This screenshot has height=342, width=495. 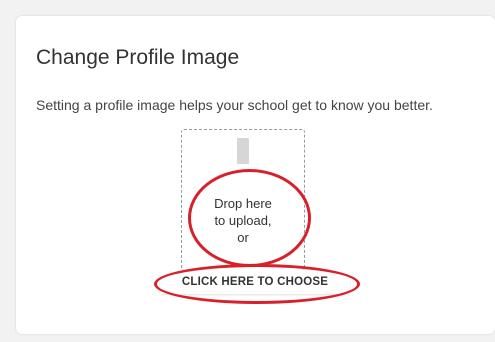 What do you see at coordinates (243, 151) in the screenshot?
I see `image-placeholder-icon` at bounding box center [243, 151].